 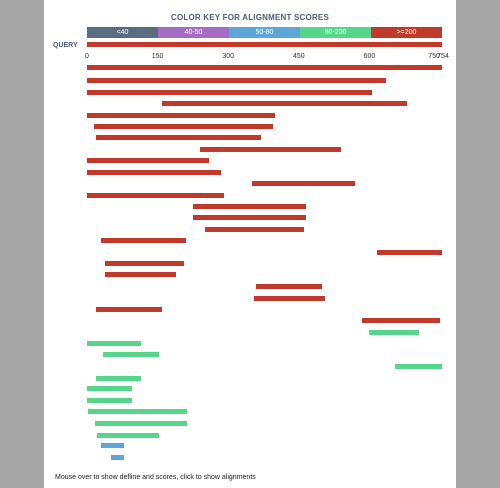 I want to click on color-key-bar: <40 40-50 50-80 80-200 >=200, so click(x=264, y=32).